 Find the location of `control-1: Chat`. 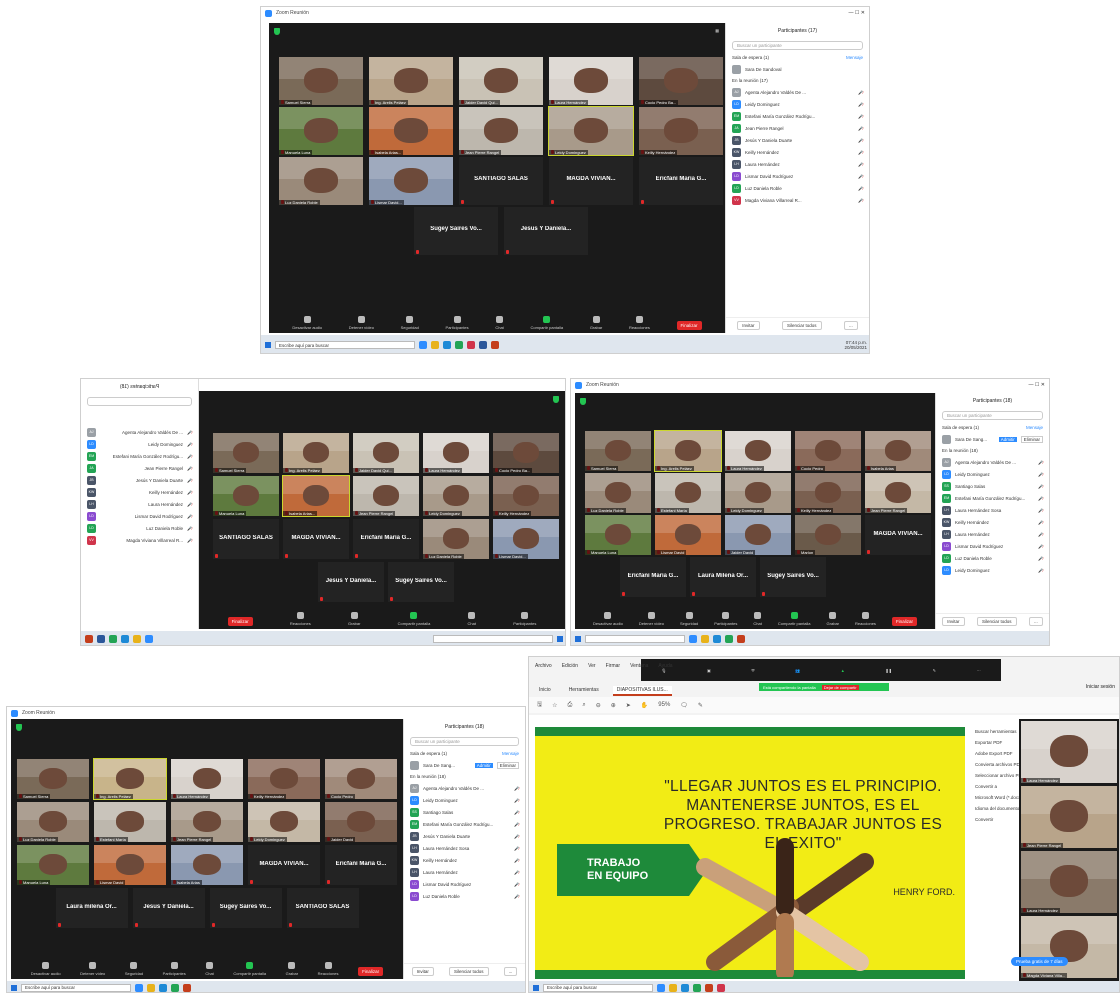

control-1: Chat is located at coordinates (472, 619).